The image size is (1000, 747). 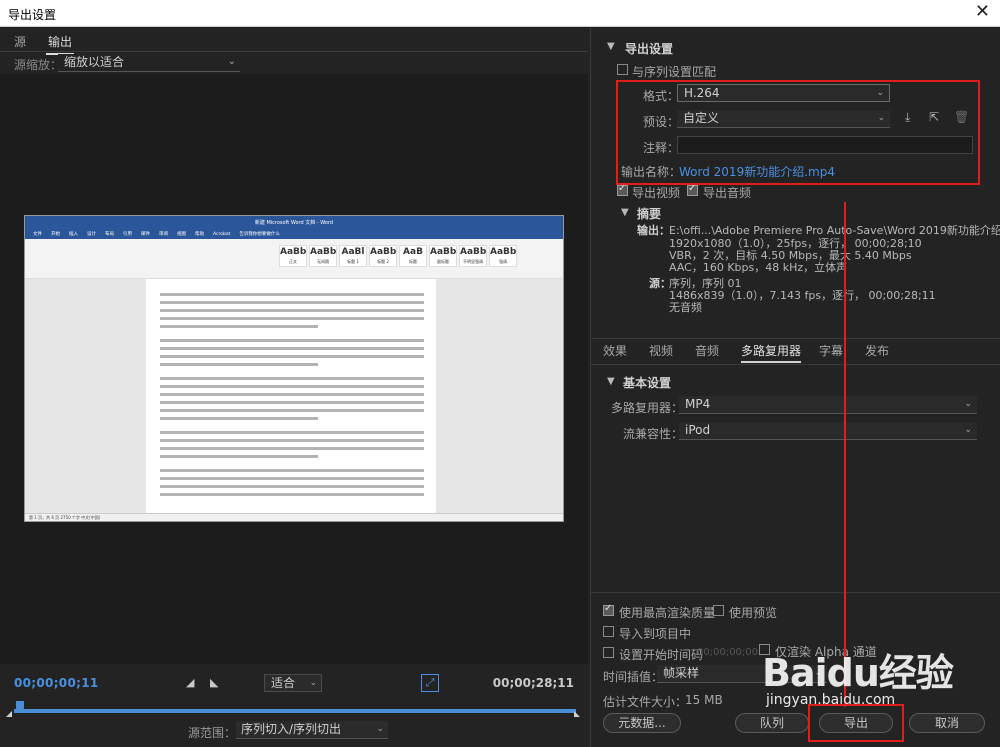 I want to click on multiplexer-dropdown: MP4 ⌄, so click(x=828, y=405).